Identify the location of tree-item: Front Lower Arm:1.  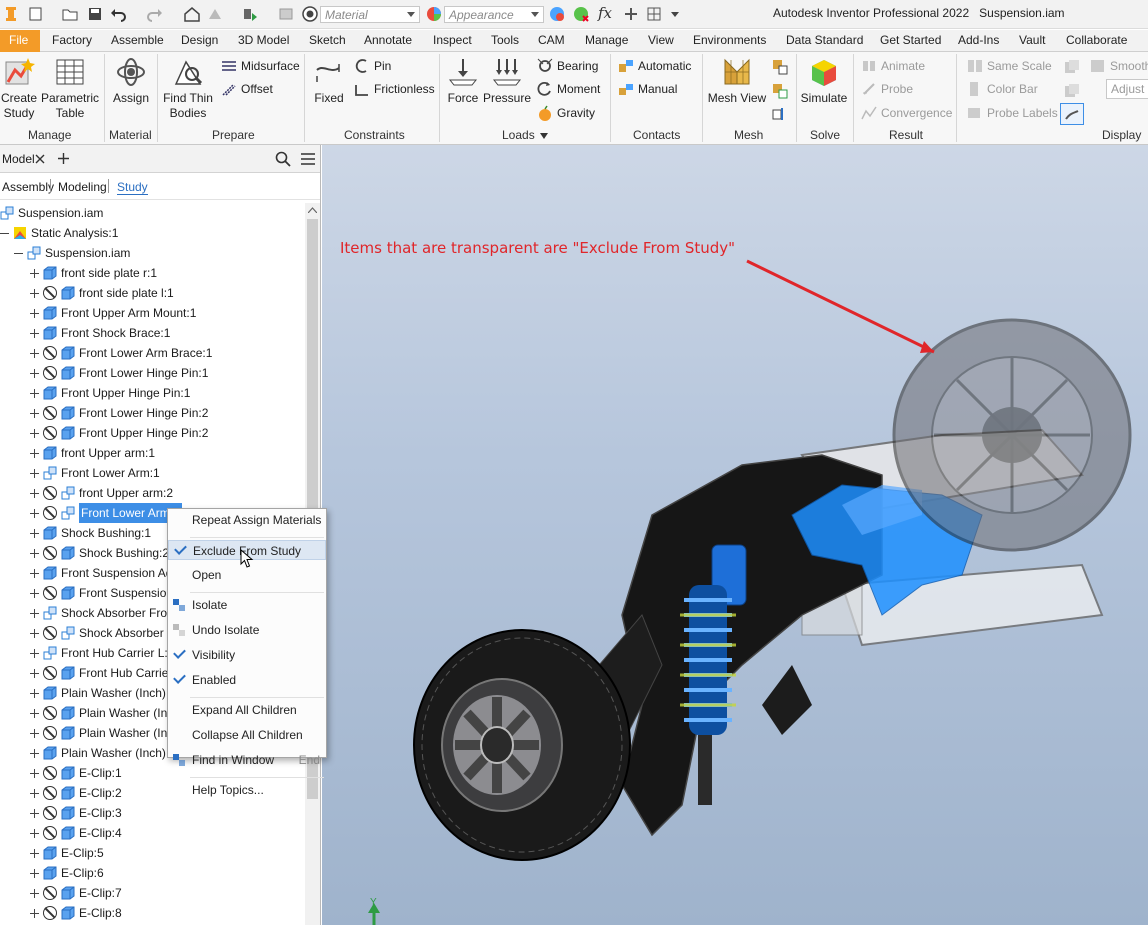
(152, 473).